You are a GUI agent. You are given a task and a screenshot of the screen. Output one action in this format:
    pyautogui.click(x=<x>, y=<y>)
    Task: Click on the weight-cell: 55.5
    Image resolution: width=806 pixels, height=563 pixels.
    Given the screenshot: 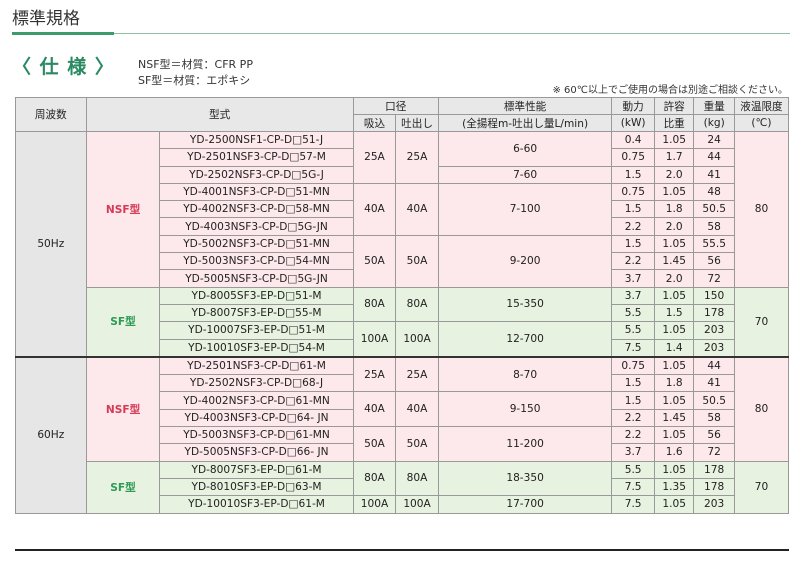 What is the action you would take?
    pyautogui.click(x=714, y=244)
    